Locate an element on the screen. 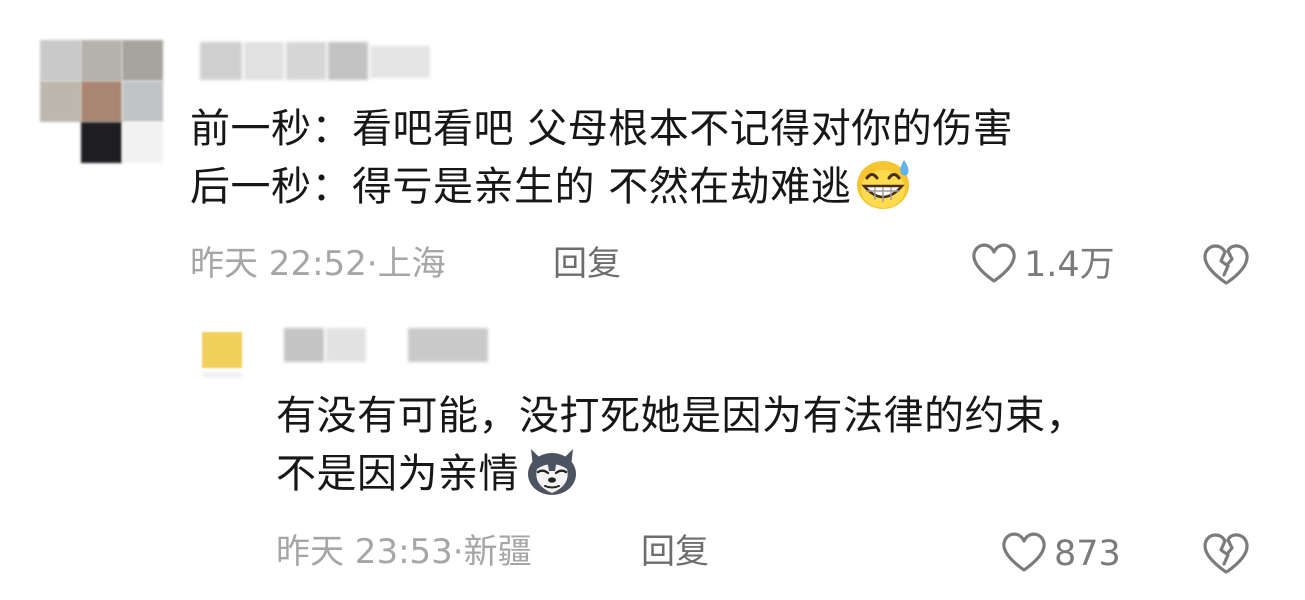  dislike-button is located at coordinates (1226, 266).